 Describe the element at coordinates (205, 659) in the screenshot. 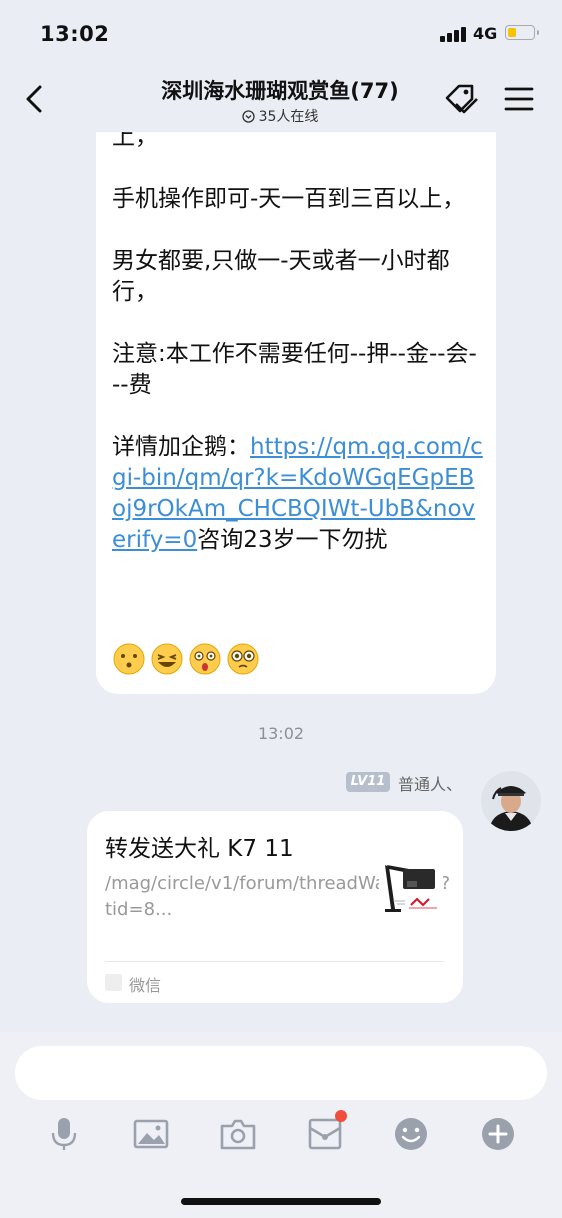

I see `shocked-face-icon` at that location.